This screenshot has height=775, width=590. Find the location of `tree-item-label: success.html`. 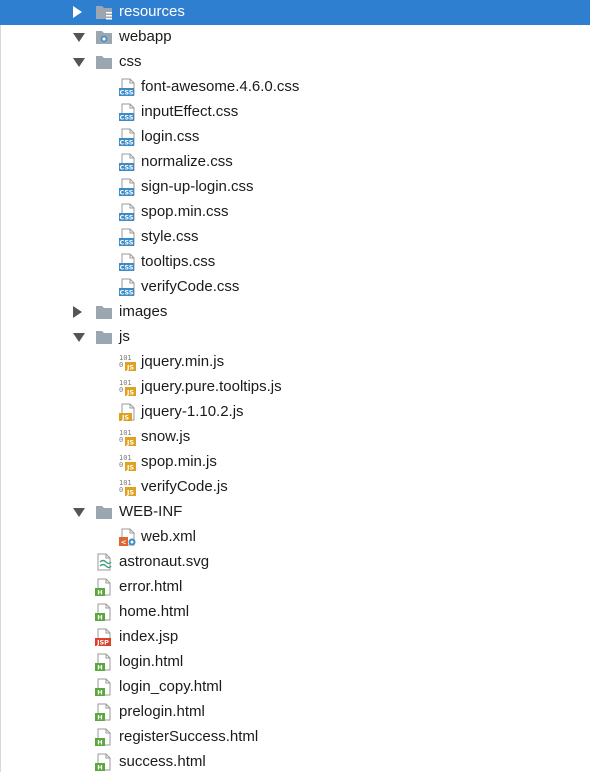

tree-item-label: success.html is located at coordinates (162, 761).